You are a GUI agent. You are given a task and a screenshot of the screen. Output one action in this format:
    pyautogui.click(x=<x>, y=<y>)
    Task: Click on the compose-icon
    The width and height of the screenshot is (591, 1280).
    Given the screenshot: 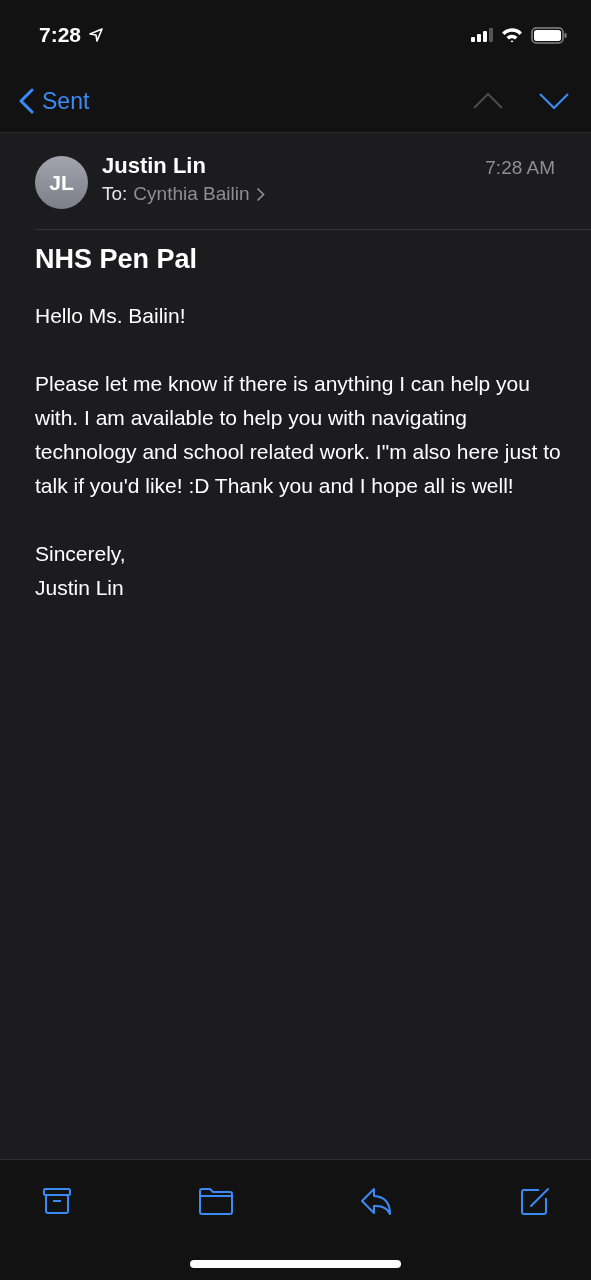 What is the action you would take?
    pyautogui.click(x=534, y=1201)
    